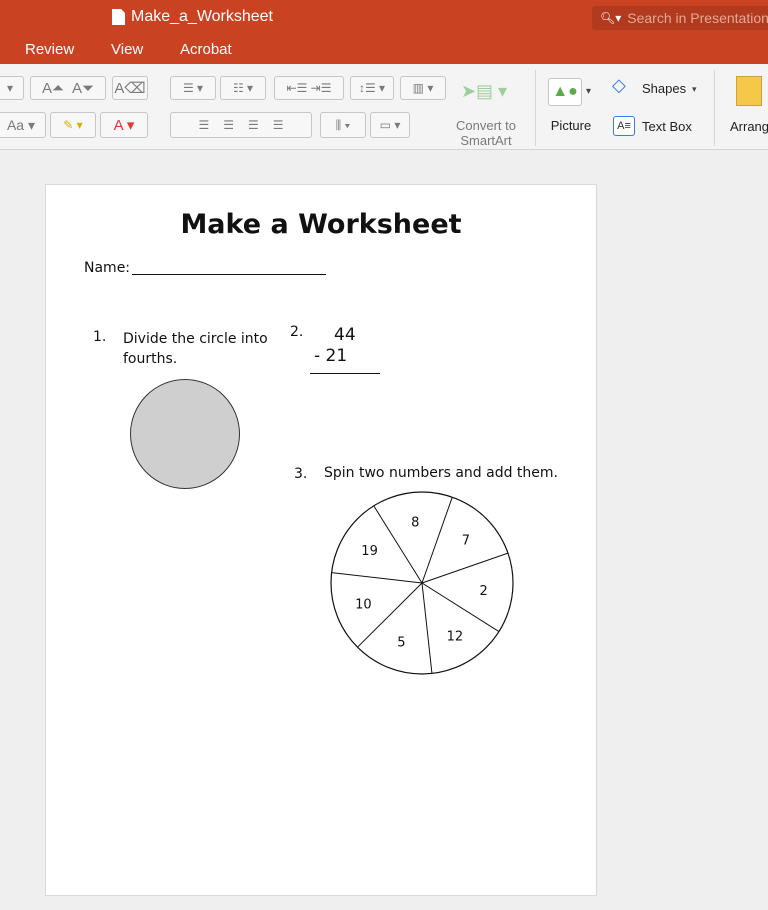  What do you see at coordinates (343, 125) in the screenshot?
I see `text-direction-icon: ⫼ ▾` at bounding box center [343, 125].